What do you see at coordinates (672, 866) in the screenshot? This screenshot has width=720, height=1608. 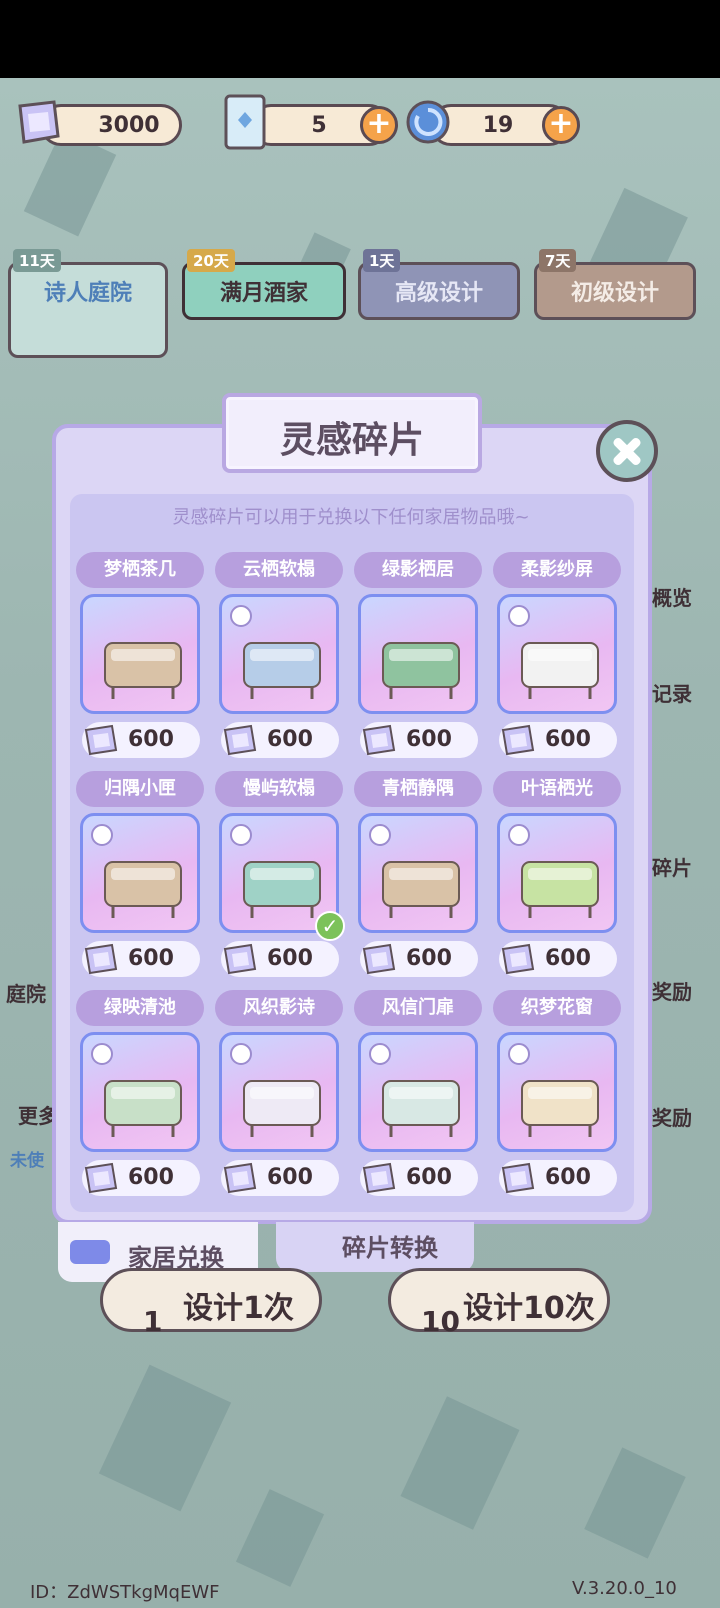 I see `side-label-fragments: 碎片` at bounding box center [672, 866].